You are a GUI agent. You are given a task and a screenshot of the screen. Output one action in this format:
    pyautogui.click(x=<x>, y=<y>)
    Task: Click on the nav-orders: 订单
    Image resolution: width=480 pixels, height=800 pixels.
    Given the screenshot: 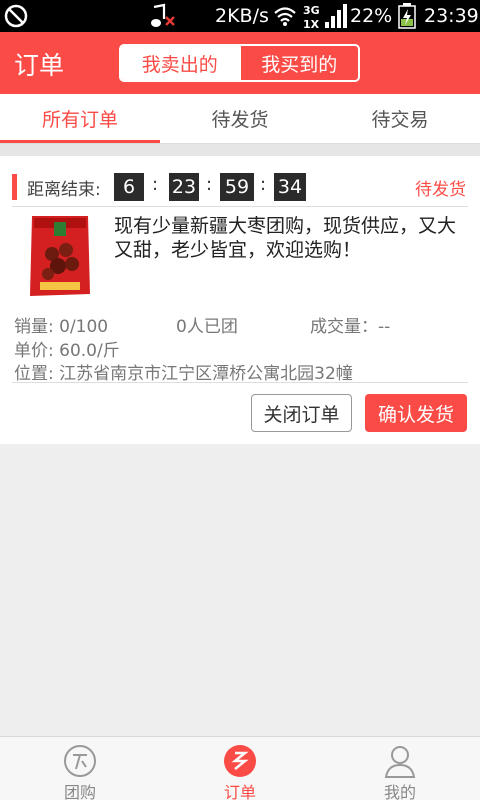 What is the action you would take?
    pyautogui.click(x=240, y=768)
    